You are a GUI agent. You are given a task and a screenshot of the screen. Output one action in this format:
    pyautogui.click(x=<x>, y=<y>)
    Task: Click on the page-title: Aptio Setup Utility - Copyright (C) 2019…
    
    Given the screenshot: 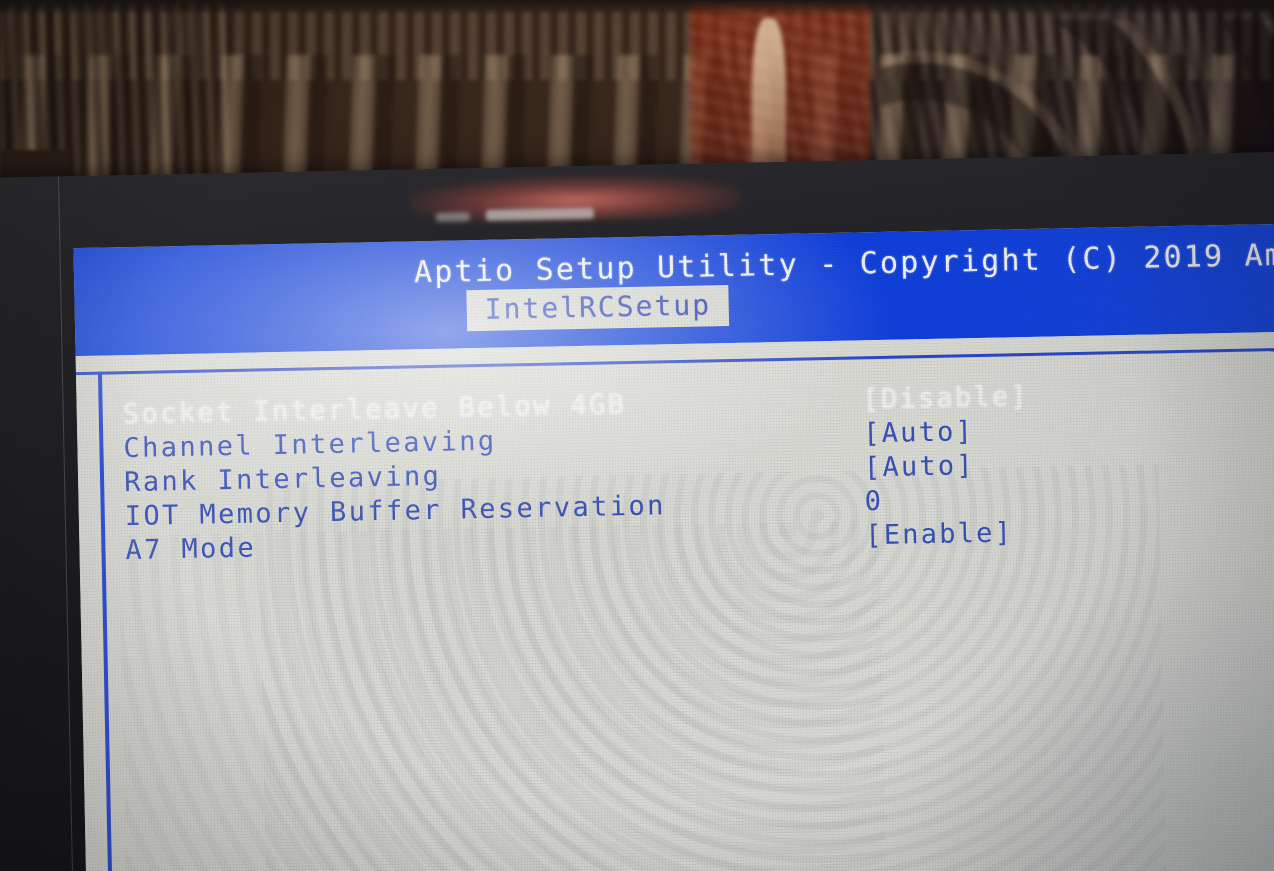 What is the action you would take?
    pyautogui.click(x=843, y=264)
    